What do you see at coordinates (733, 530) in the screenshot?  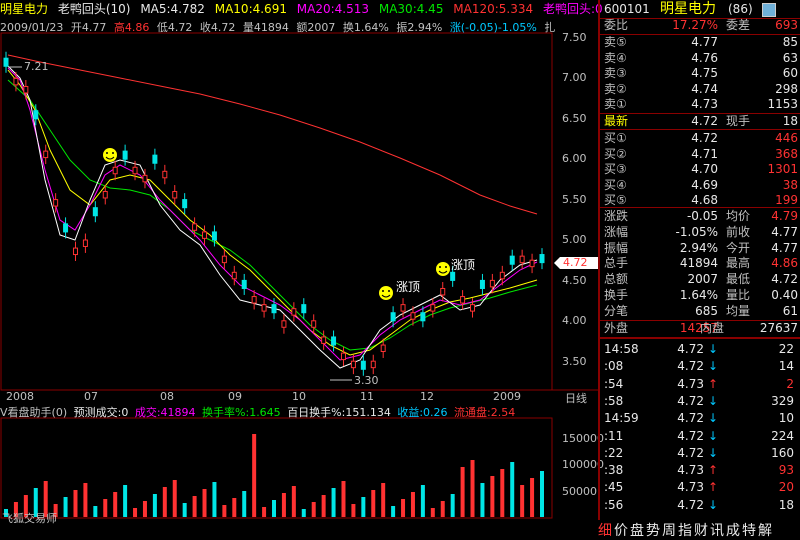 I see `bottom-tab: 成` at bounding box center [733, 530].